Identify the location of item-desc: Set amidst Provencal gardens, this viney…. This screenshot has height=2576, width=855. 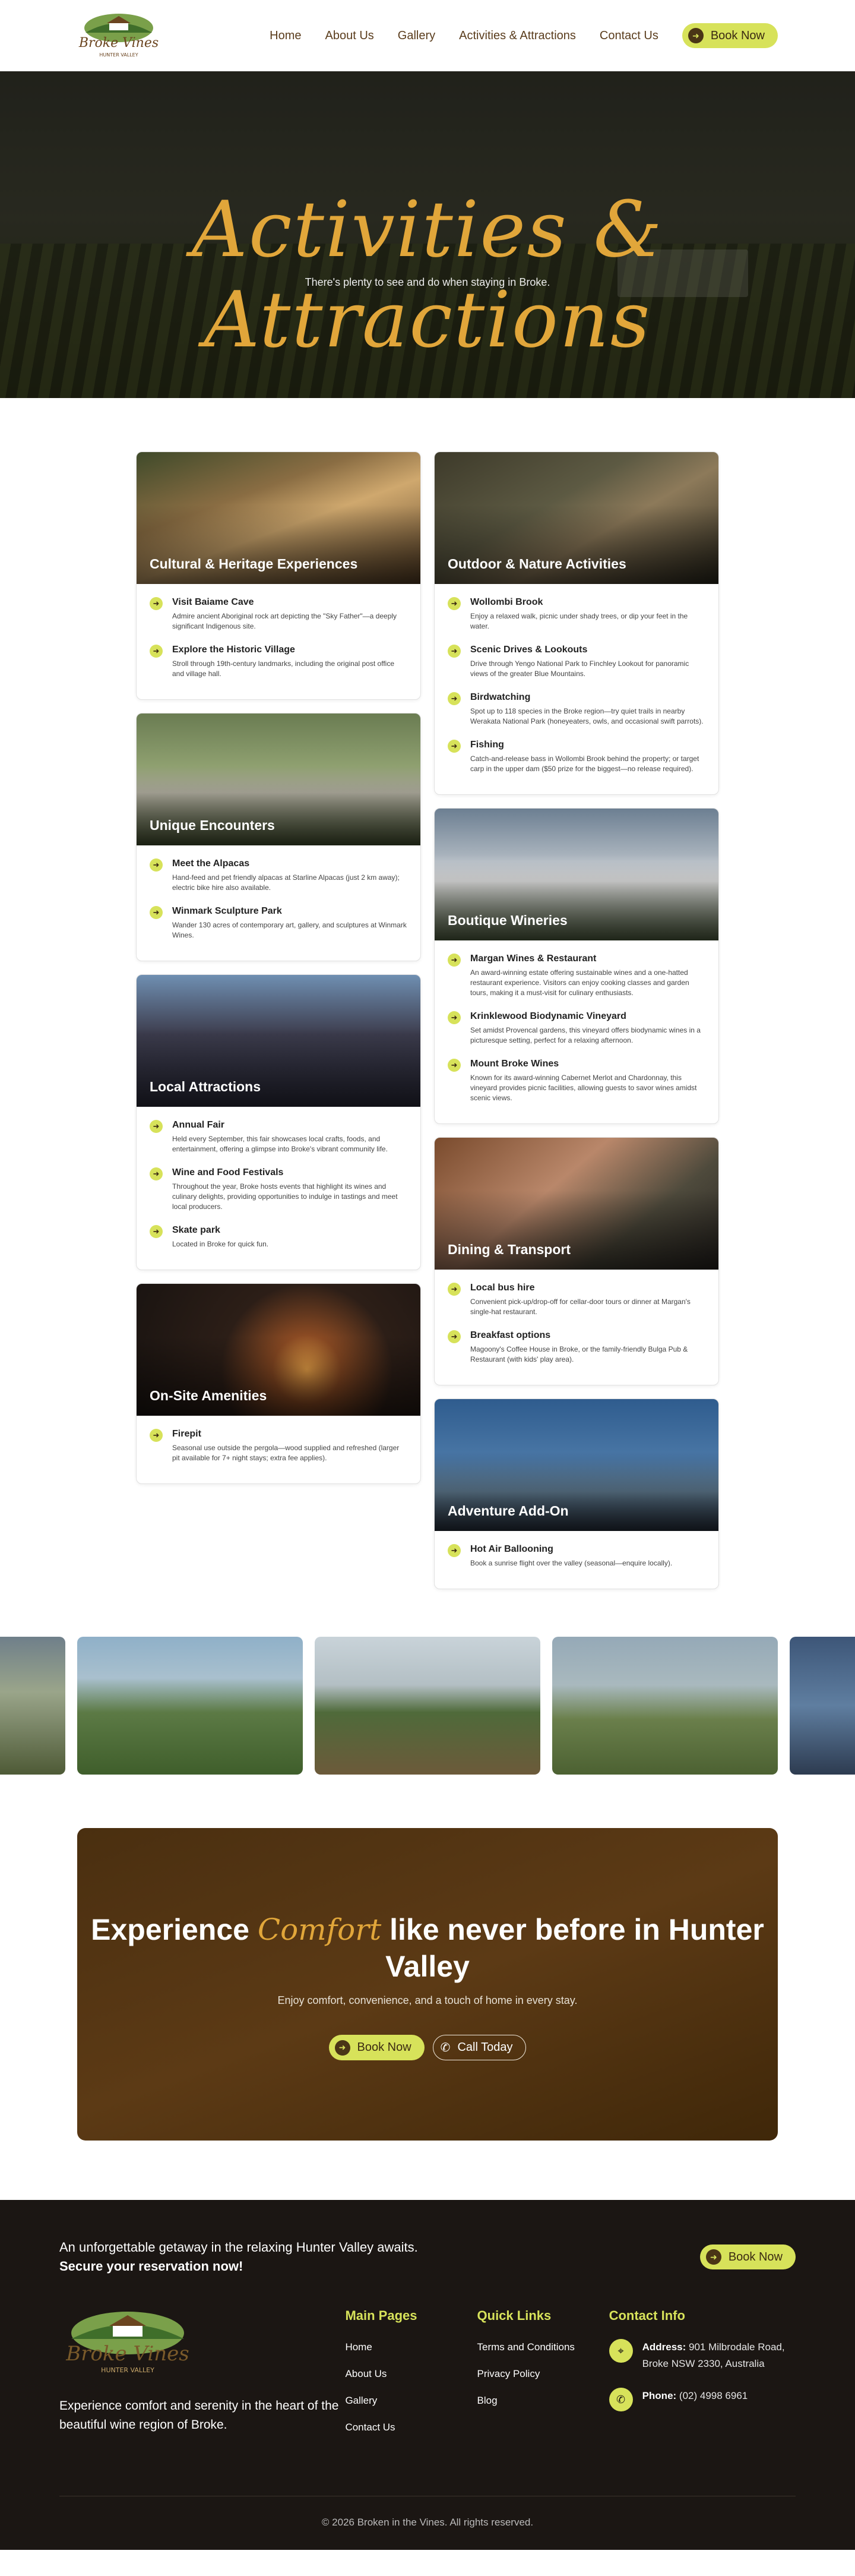
(585, 1035).